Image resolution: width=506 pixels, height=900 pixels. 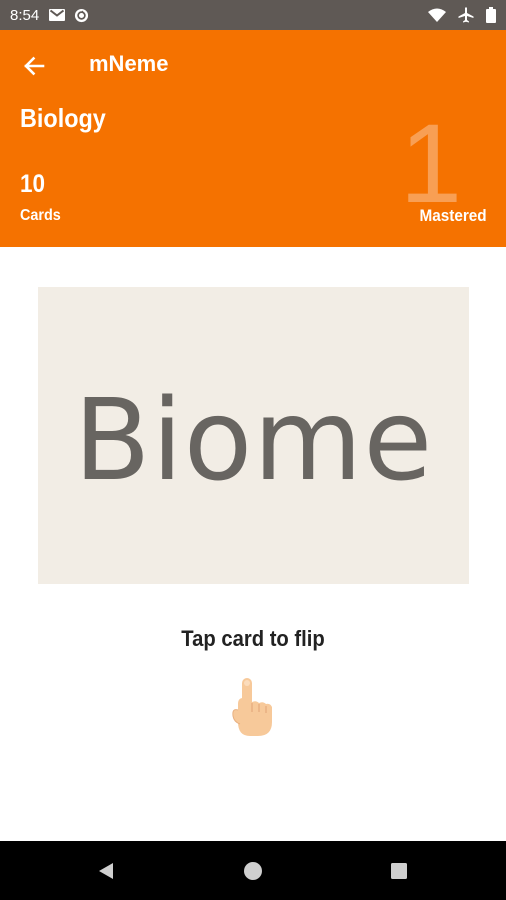 I want to click on status-icons-right, so click(x=462, y=15).